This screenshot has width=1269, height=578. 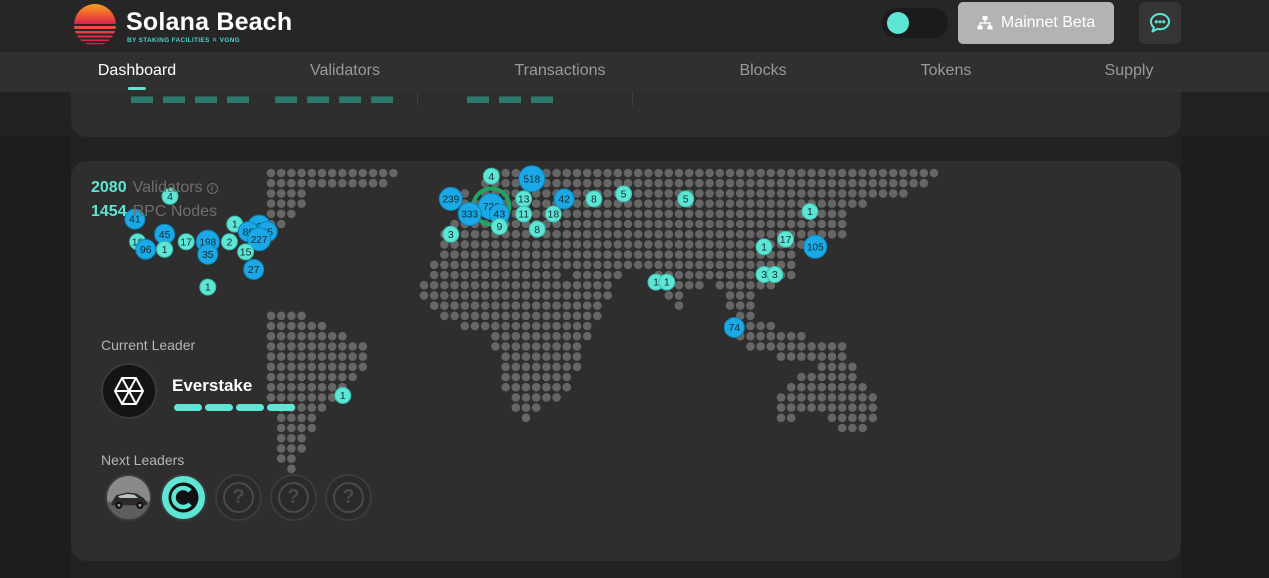 What do you see at coordinates (246, 252) in the screenshot?
I see `validator-cluster: 15` at bounding box center [246, 252].